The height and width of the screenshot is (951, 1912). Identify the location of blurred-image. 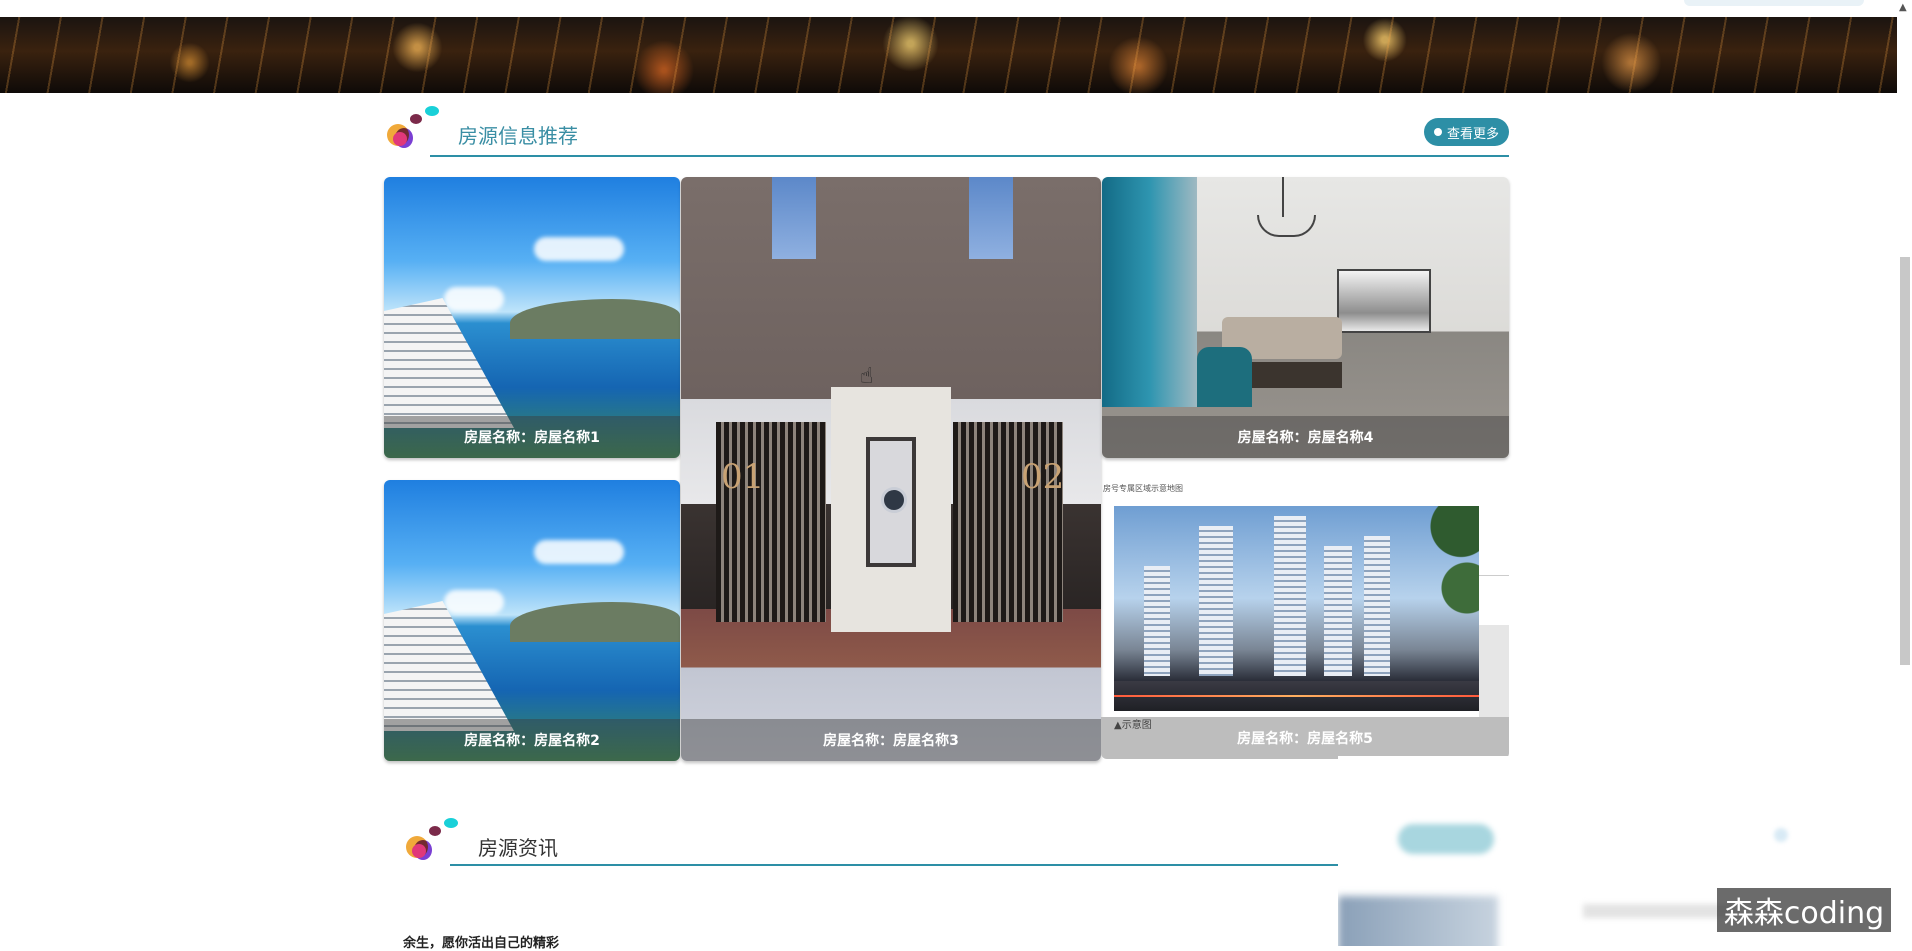
(1418, 921).